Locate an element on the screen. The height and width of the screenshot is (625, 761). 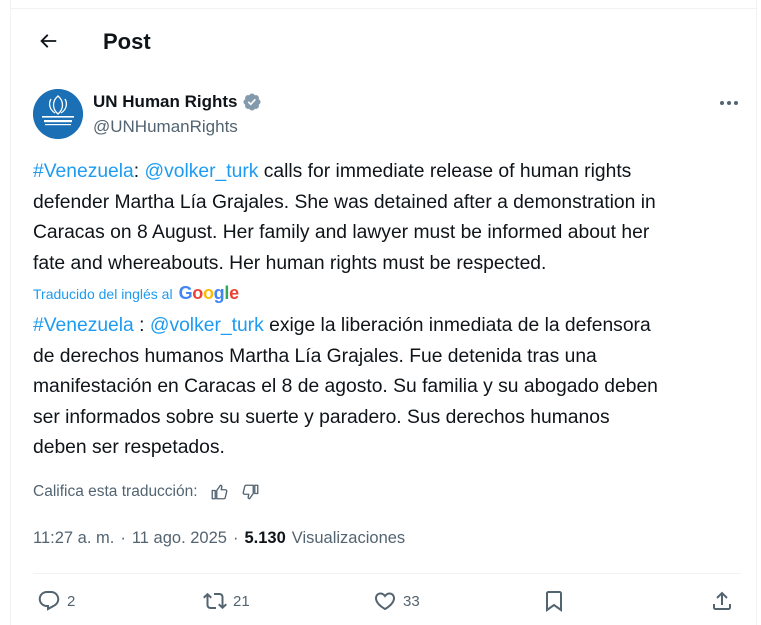
post-time: 11:27 a. m. is located at coordinates (73, 538).